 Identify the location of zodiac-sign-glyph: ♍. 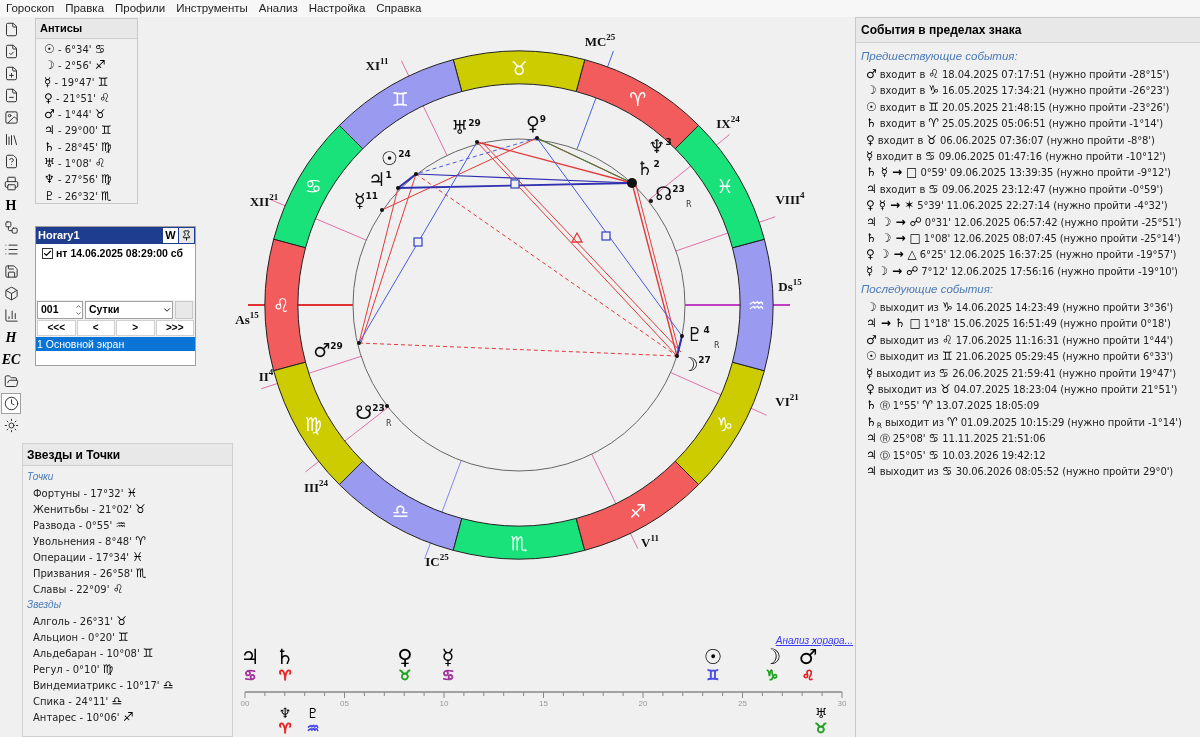
(313, 423).